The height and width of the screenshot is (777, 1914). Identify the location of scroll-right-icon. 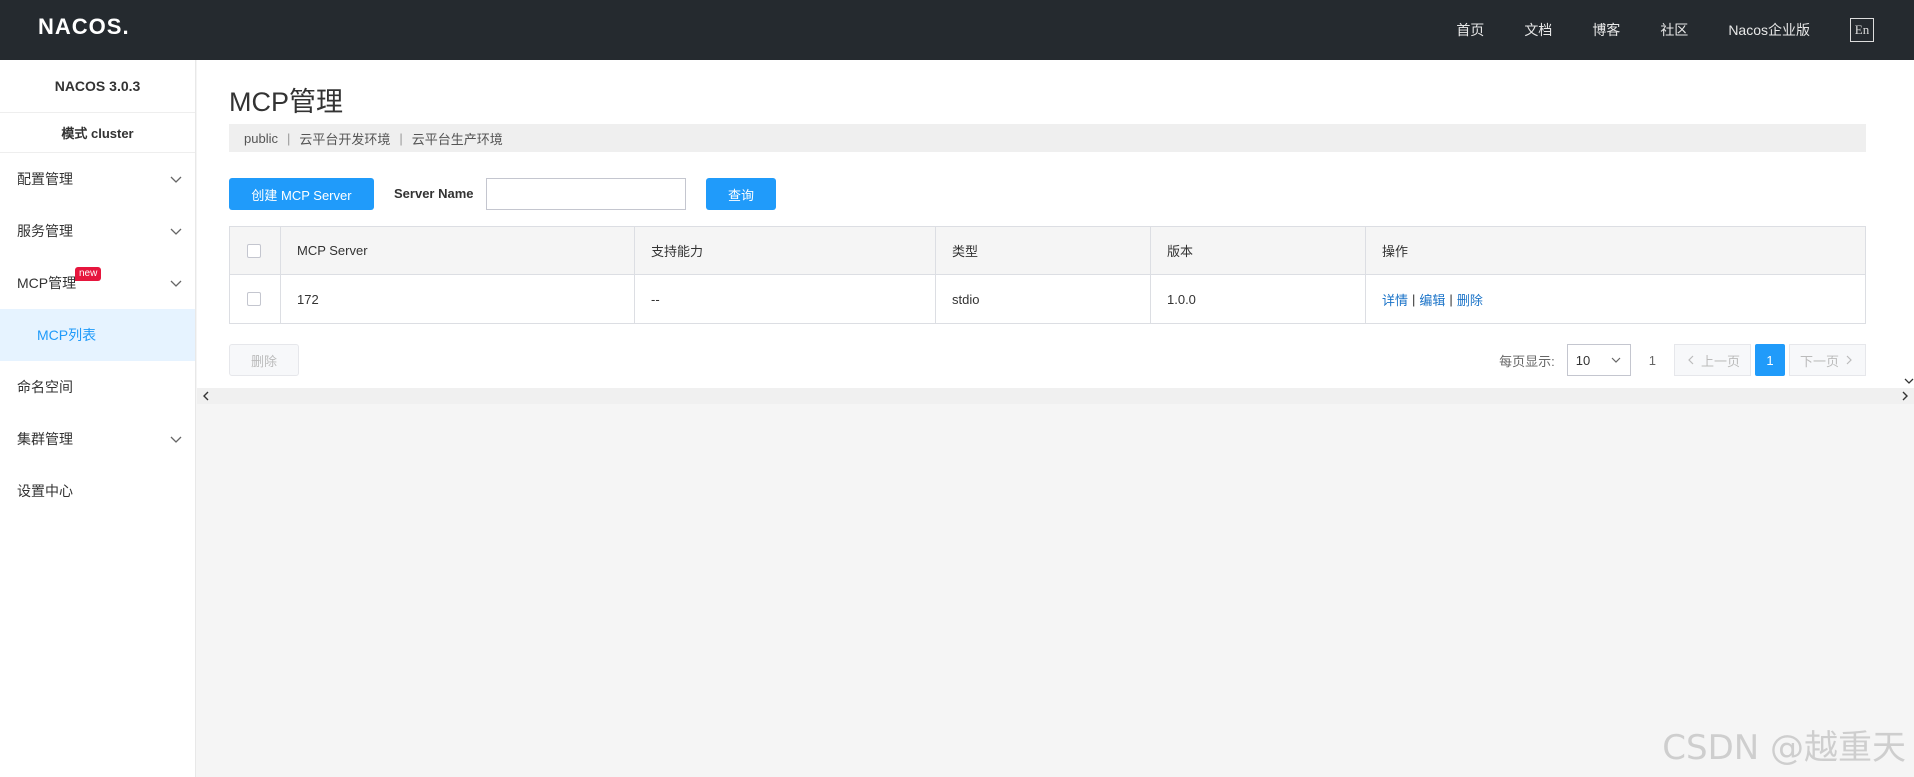
(1905, 396).